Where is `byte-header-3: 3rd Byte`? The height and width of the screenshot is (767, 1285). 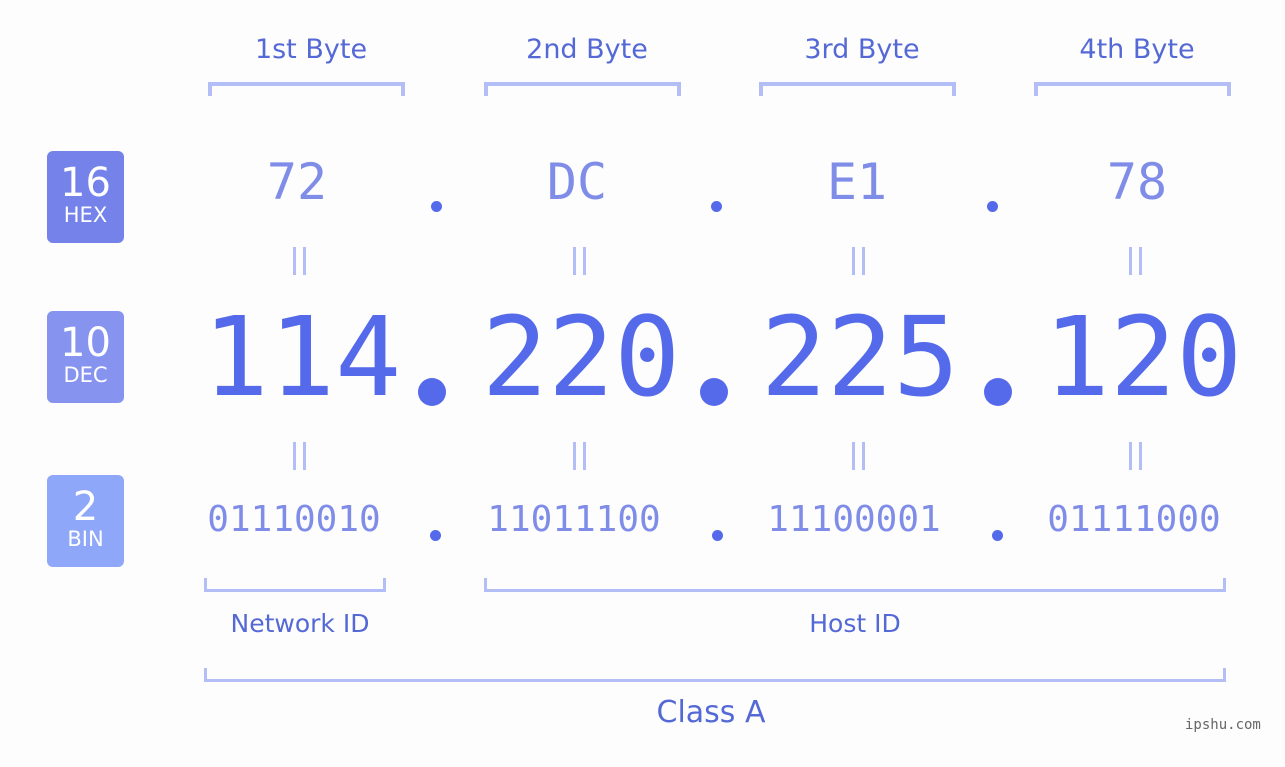
byte-header-3: 3rd Byte is located at coordinates (862, 49).